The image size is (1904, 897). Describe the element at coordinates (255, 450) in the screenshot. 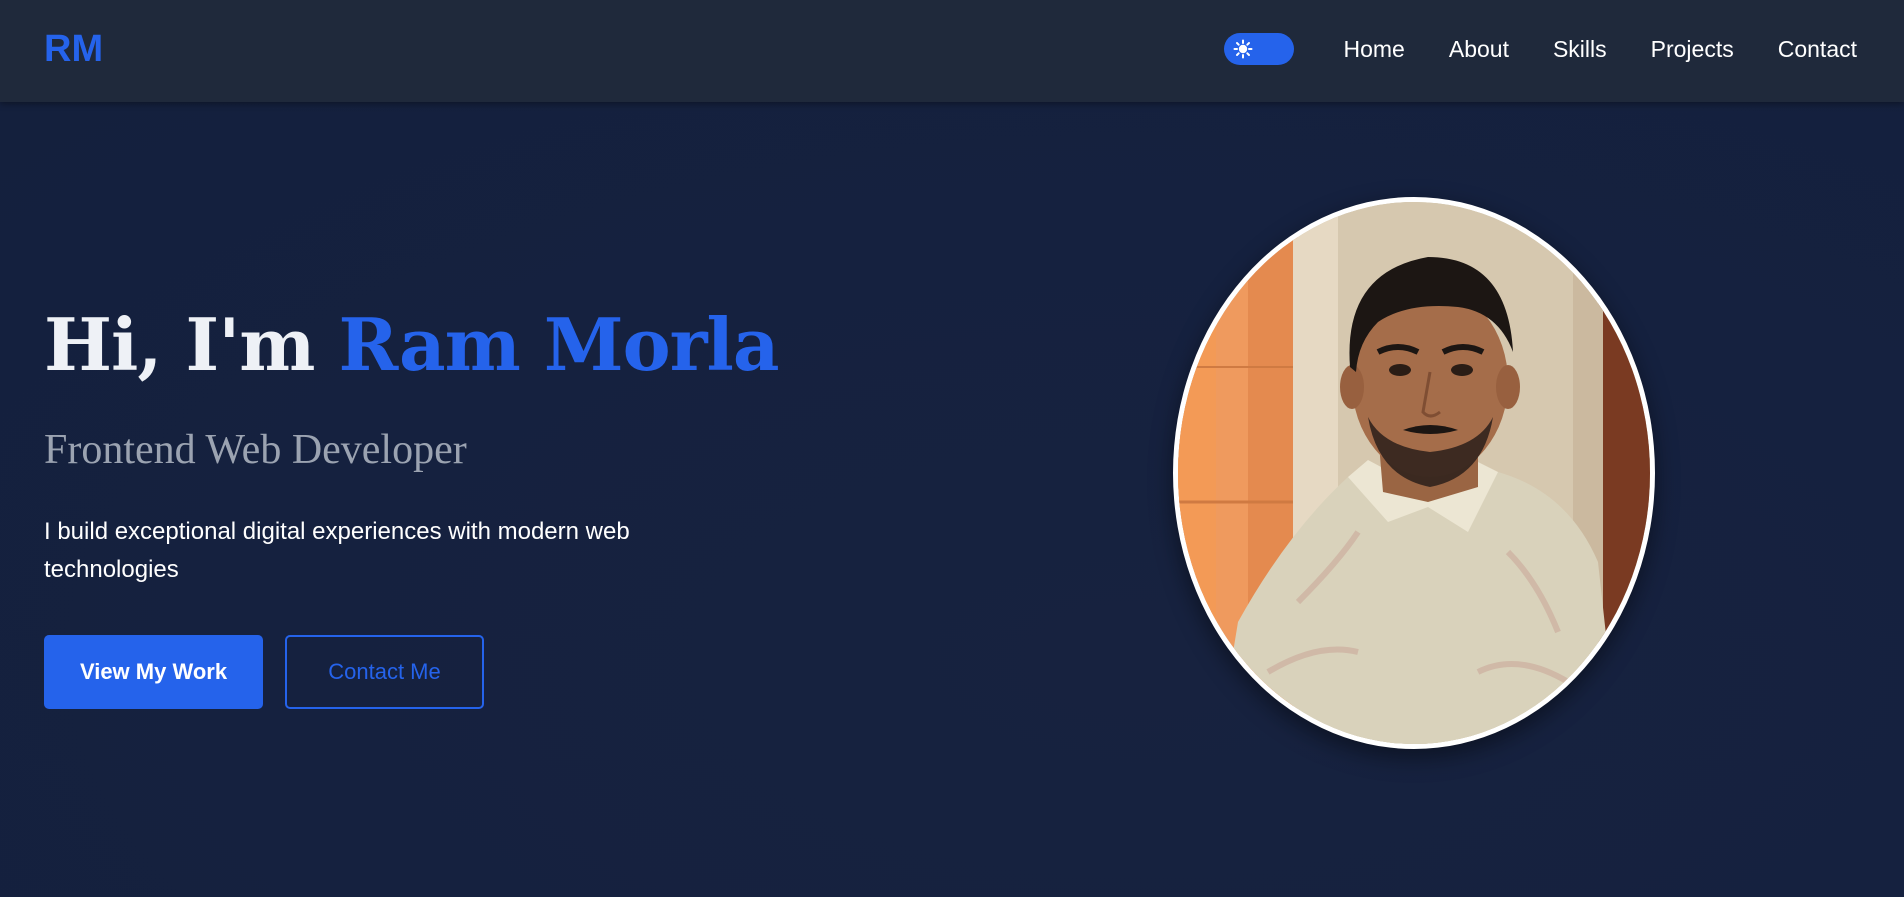

I see `hero-subtitle: Frontend Web Developer` at that location.